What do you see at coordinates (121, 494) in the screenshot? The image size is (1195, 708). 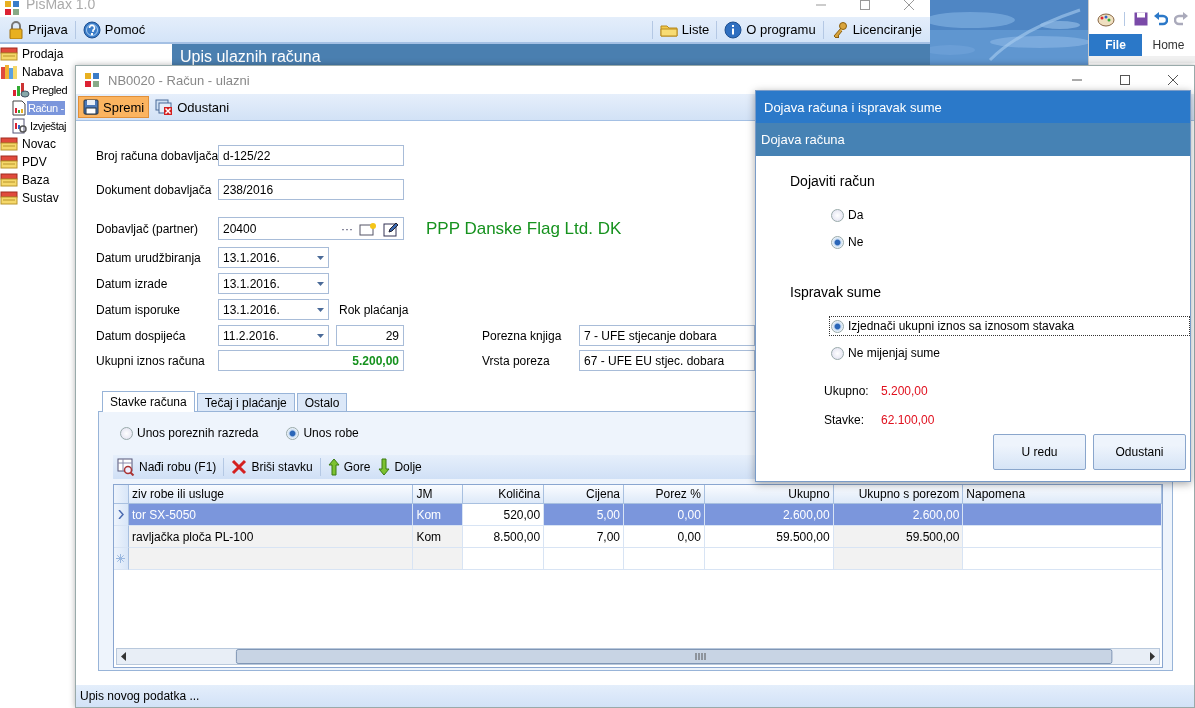 I see `corner-header` at bounding box center [121, 494].